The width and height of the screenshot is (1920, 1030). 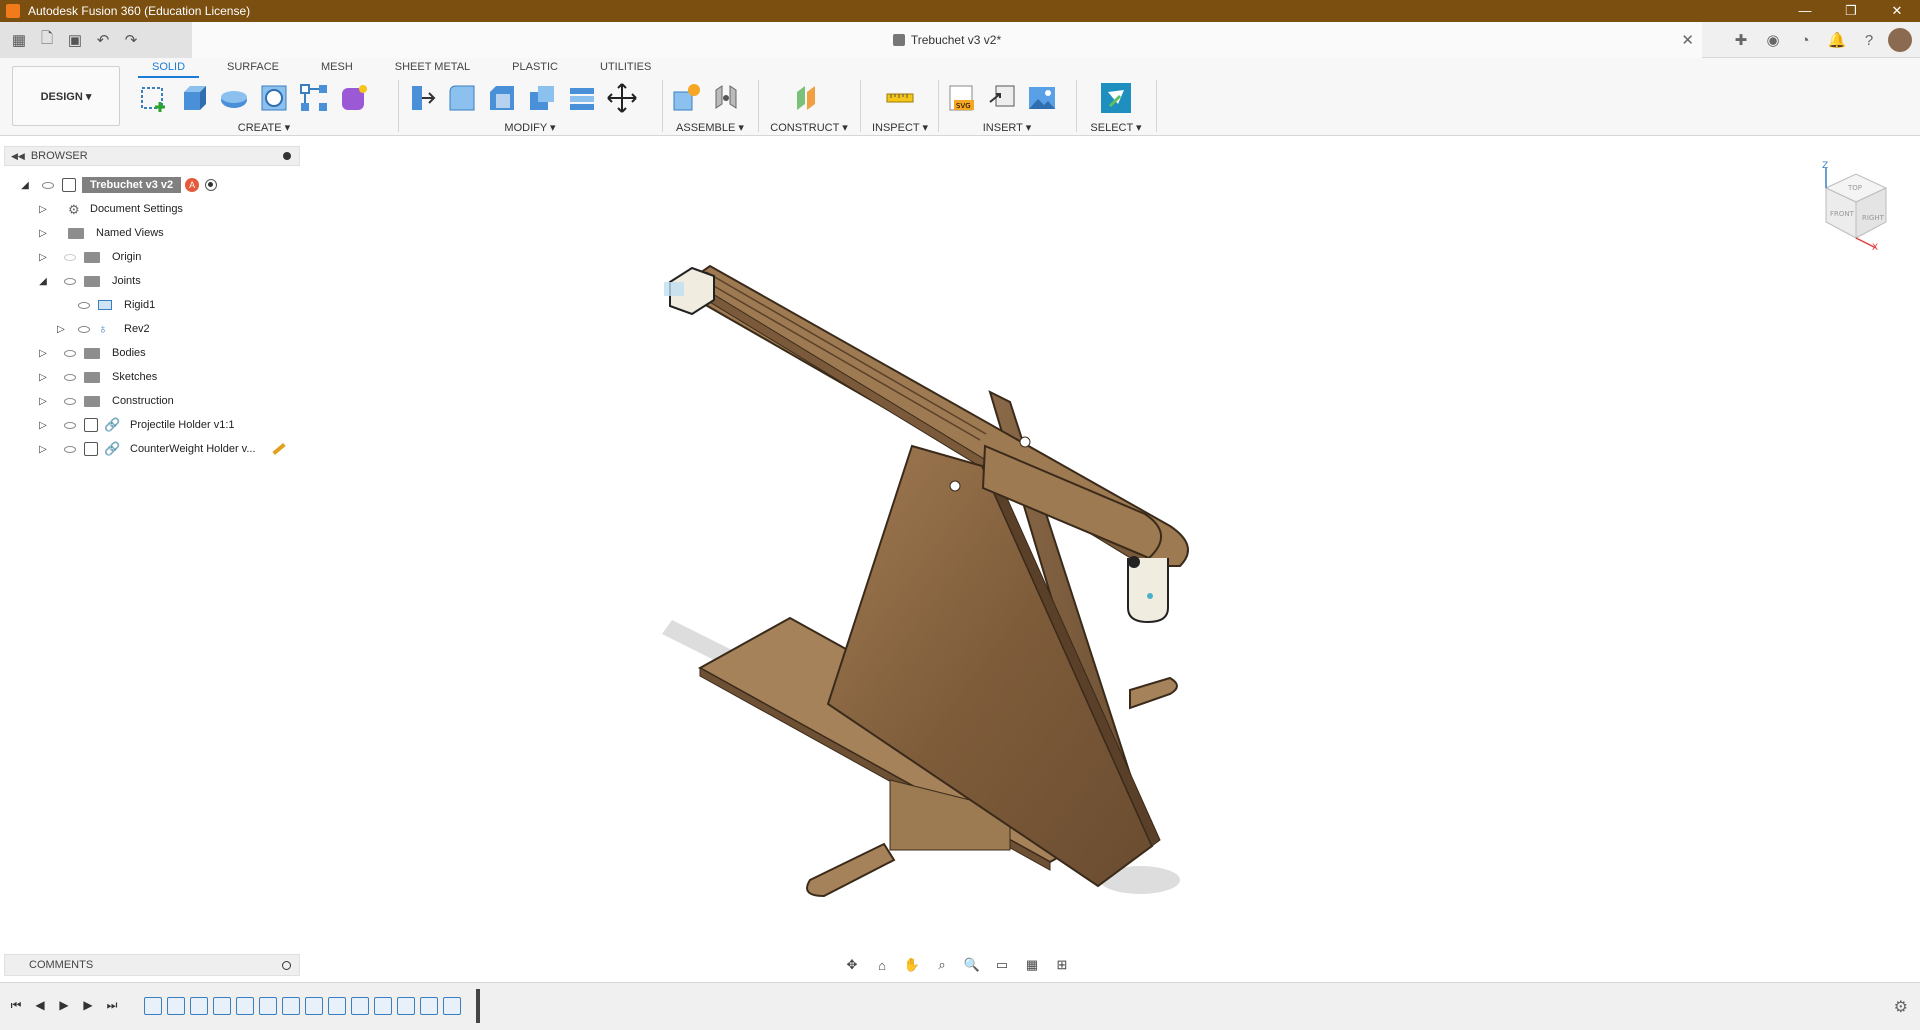 I want to click on chamfer-icon, so click(x=502, y=98).